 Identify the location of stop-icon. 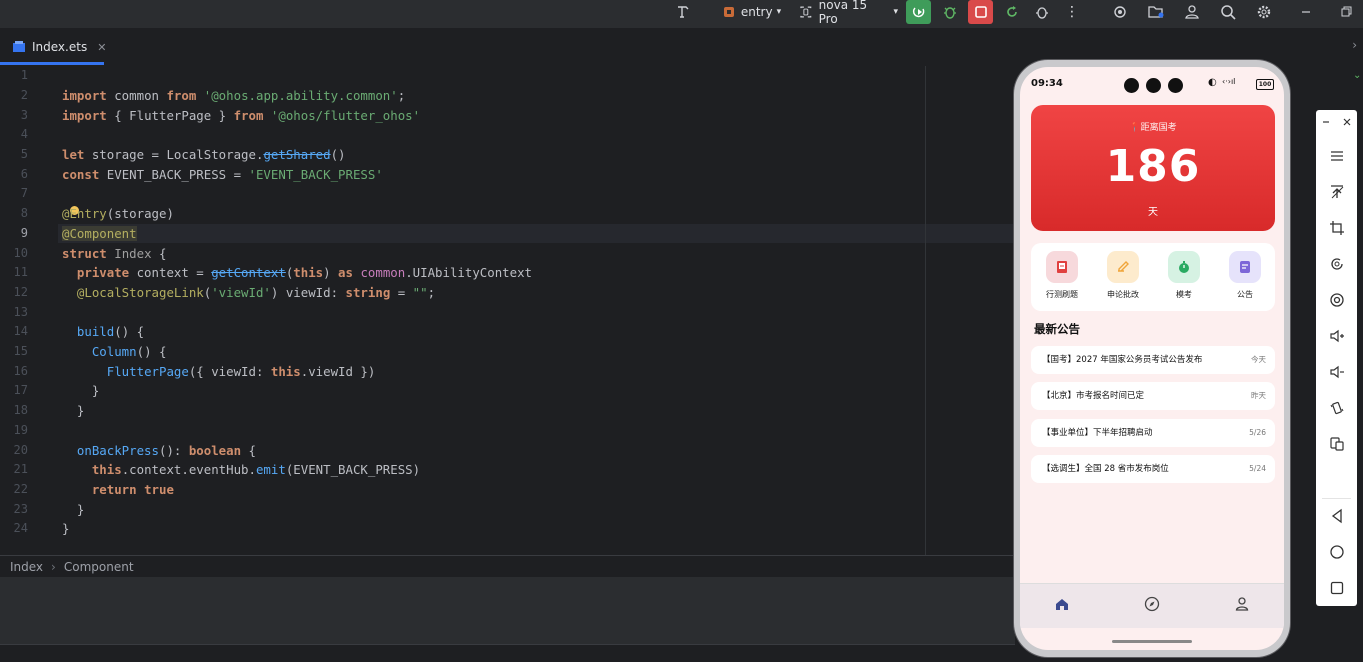
(980, 12).